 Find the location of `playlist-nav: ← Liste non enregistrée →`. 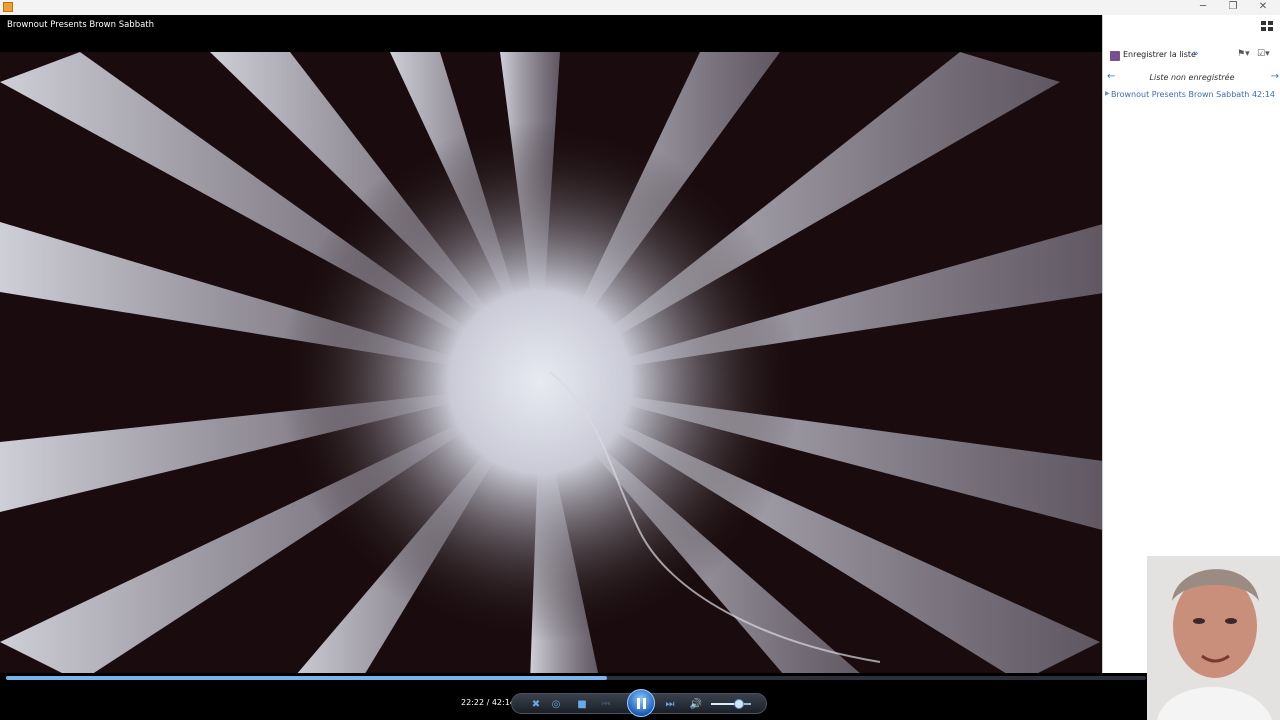

playlist-nav: ← Liste non enregistrée → is located at coordinates (1191, 78).